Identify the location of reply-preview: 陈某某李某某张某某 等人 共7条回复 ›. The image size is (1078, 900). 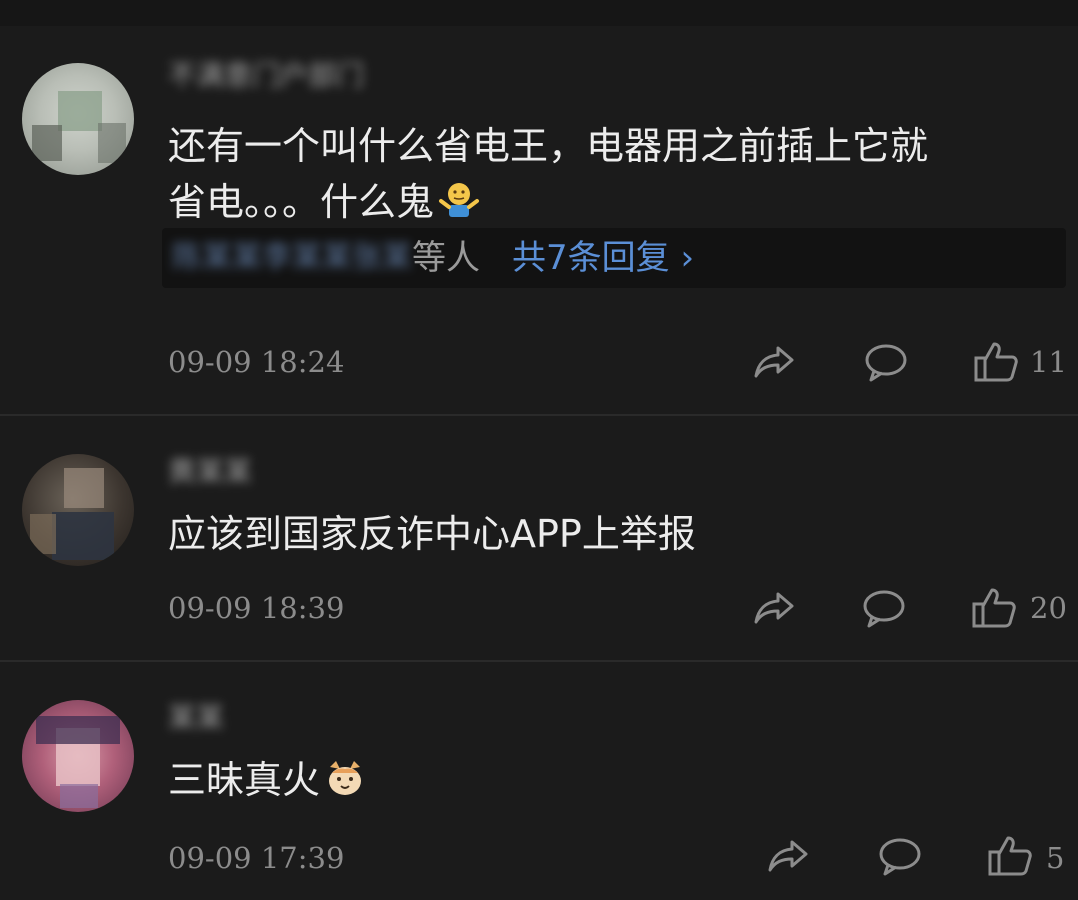
(614, 258).